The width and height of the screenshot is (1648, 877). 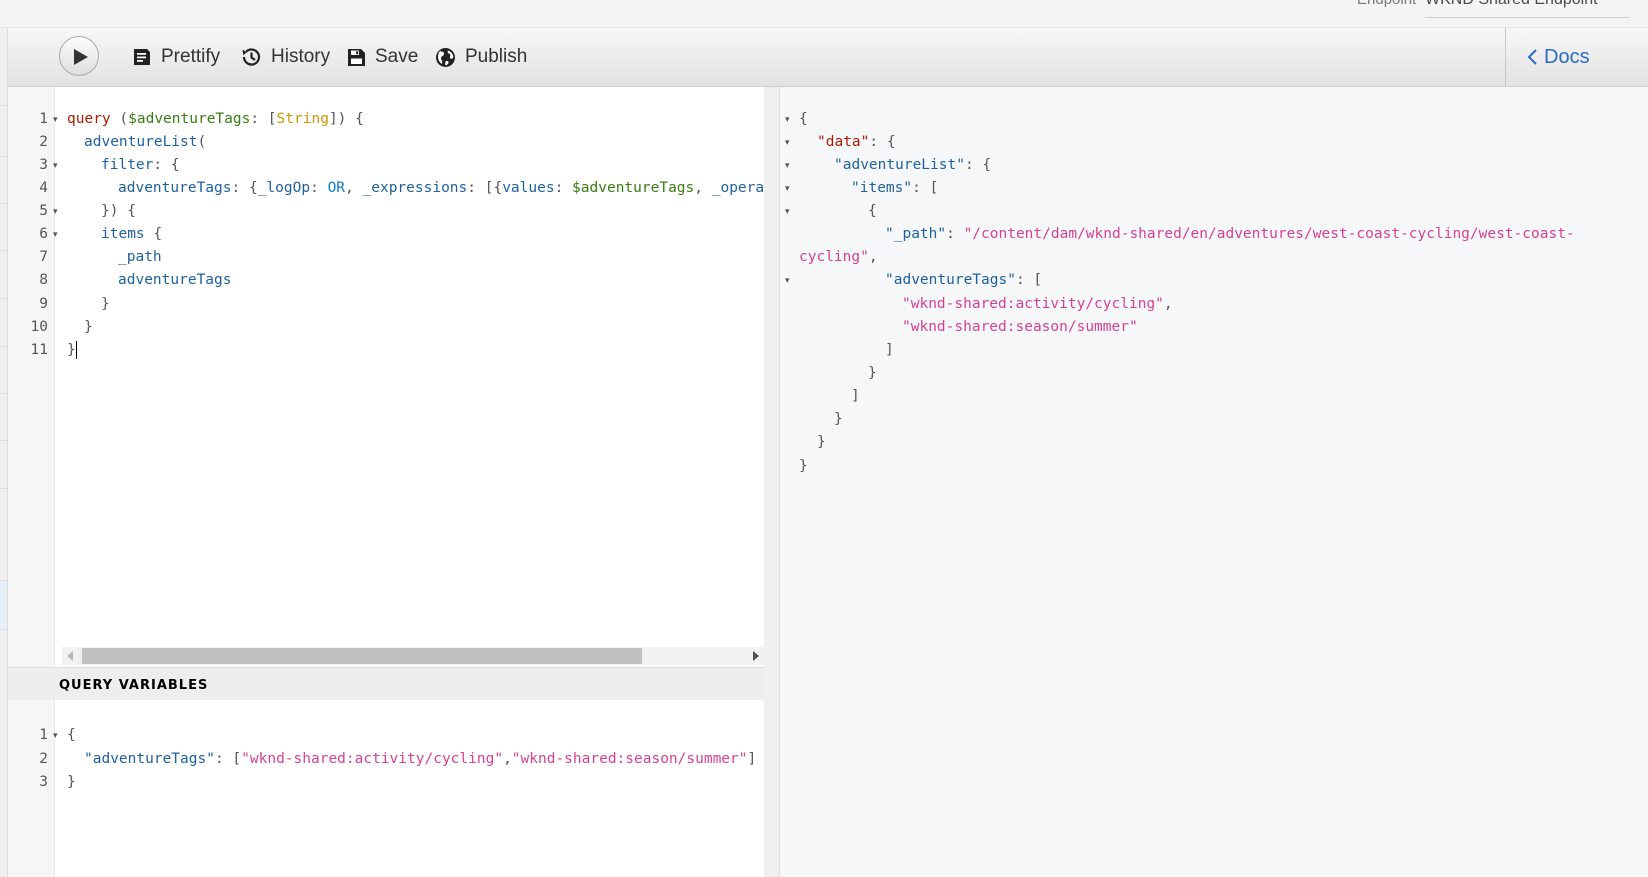 What do you see at coordinates (175, 280) in the screenshot?
I see `code-line: adventureTags` at bounding box center [175, 280].